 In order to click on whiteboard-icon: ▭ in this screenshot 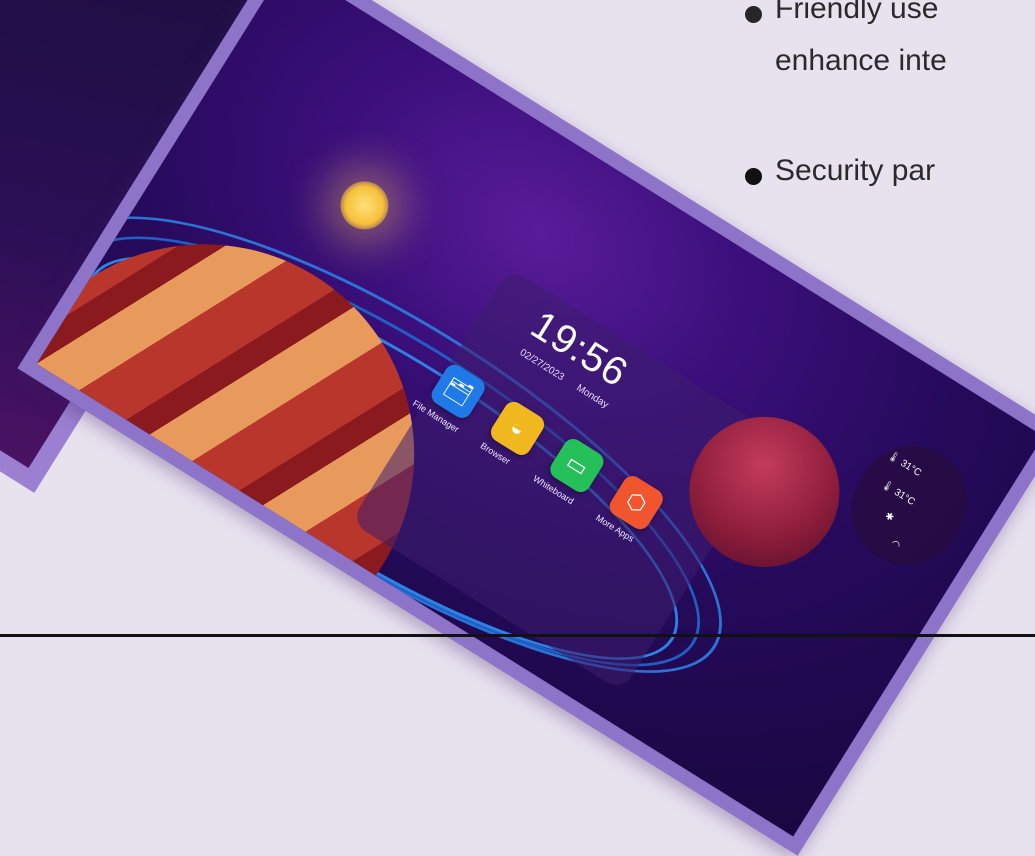, I will do `click(577, 465)`.